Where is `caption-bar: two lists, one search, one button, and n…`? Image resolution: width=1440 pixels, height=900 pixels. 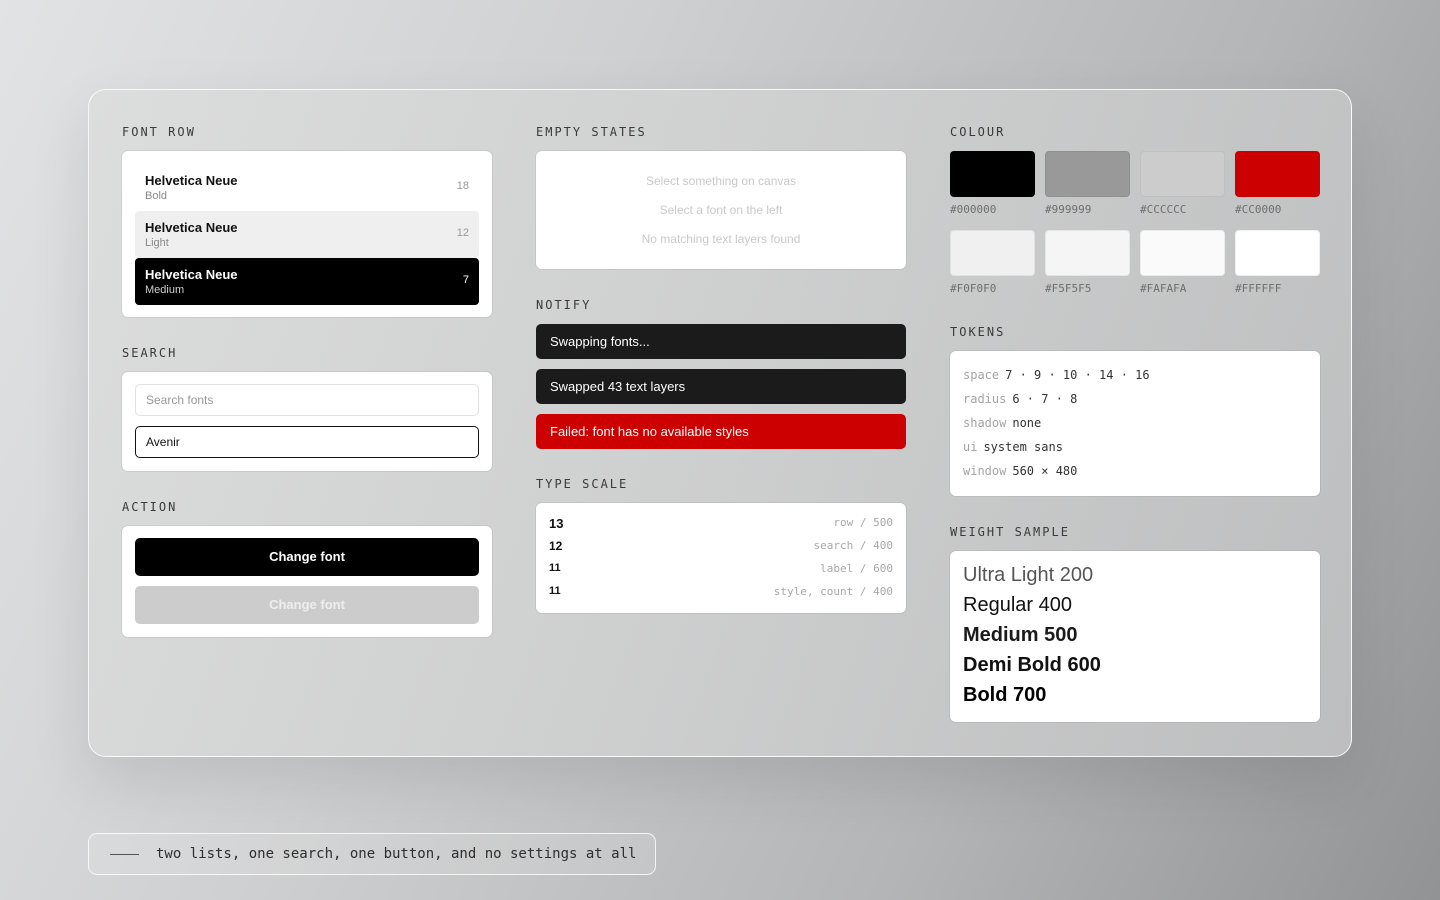 caption-bar: two lists, one search, one button, and n… is located at coordinates (372, 854).